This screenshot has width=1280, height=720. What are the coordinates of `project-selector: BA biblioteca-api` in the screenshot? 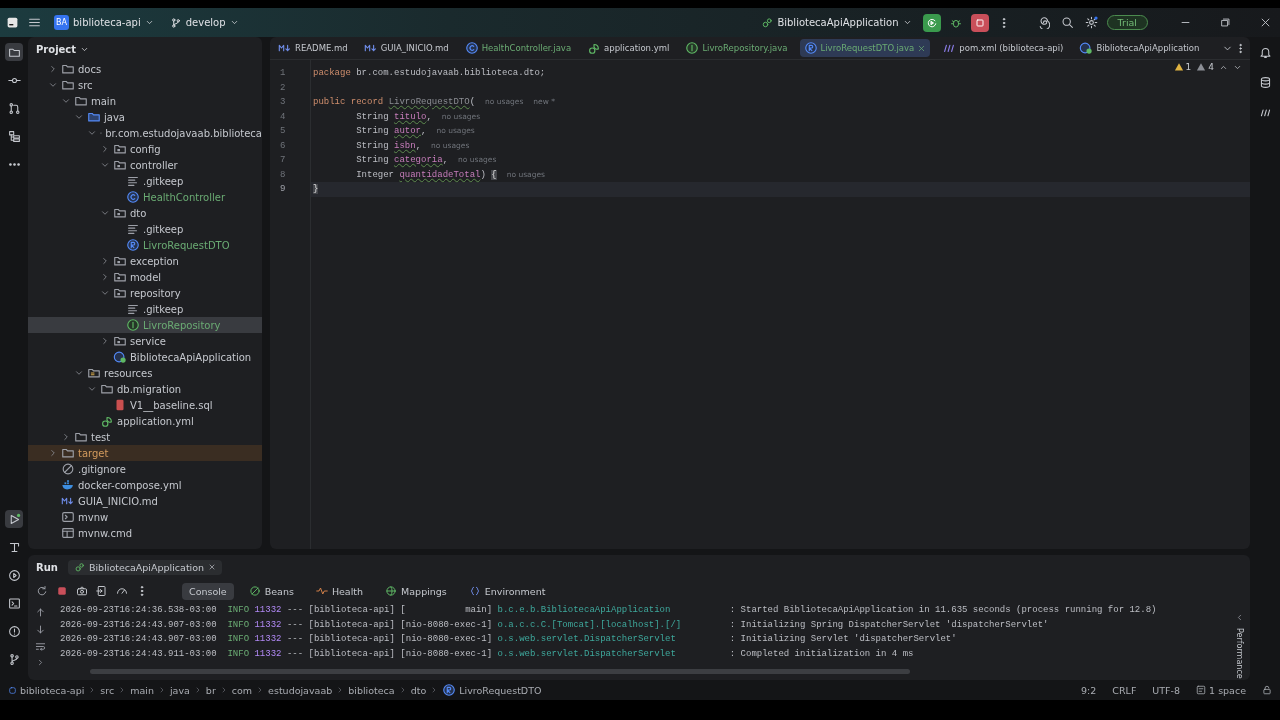 It's located at (104, 22).